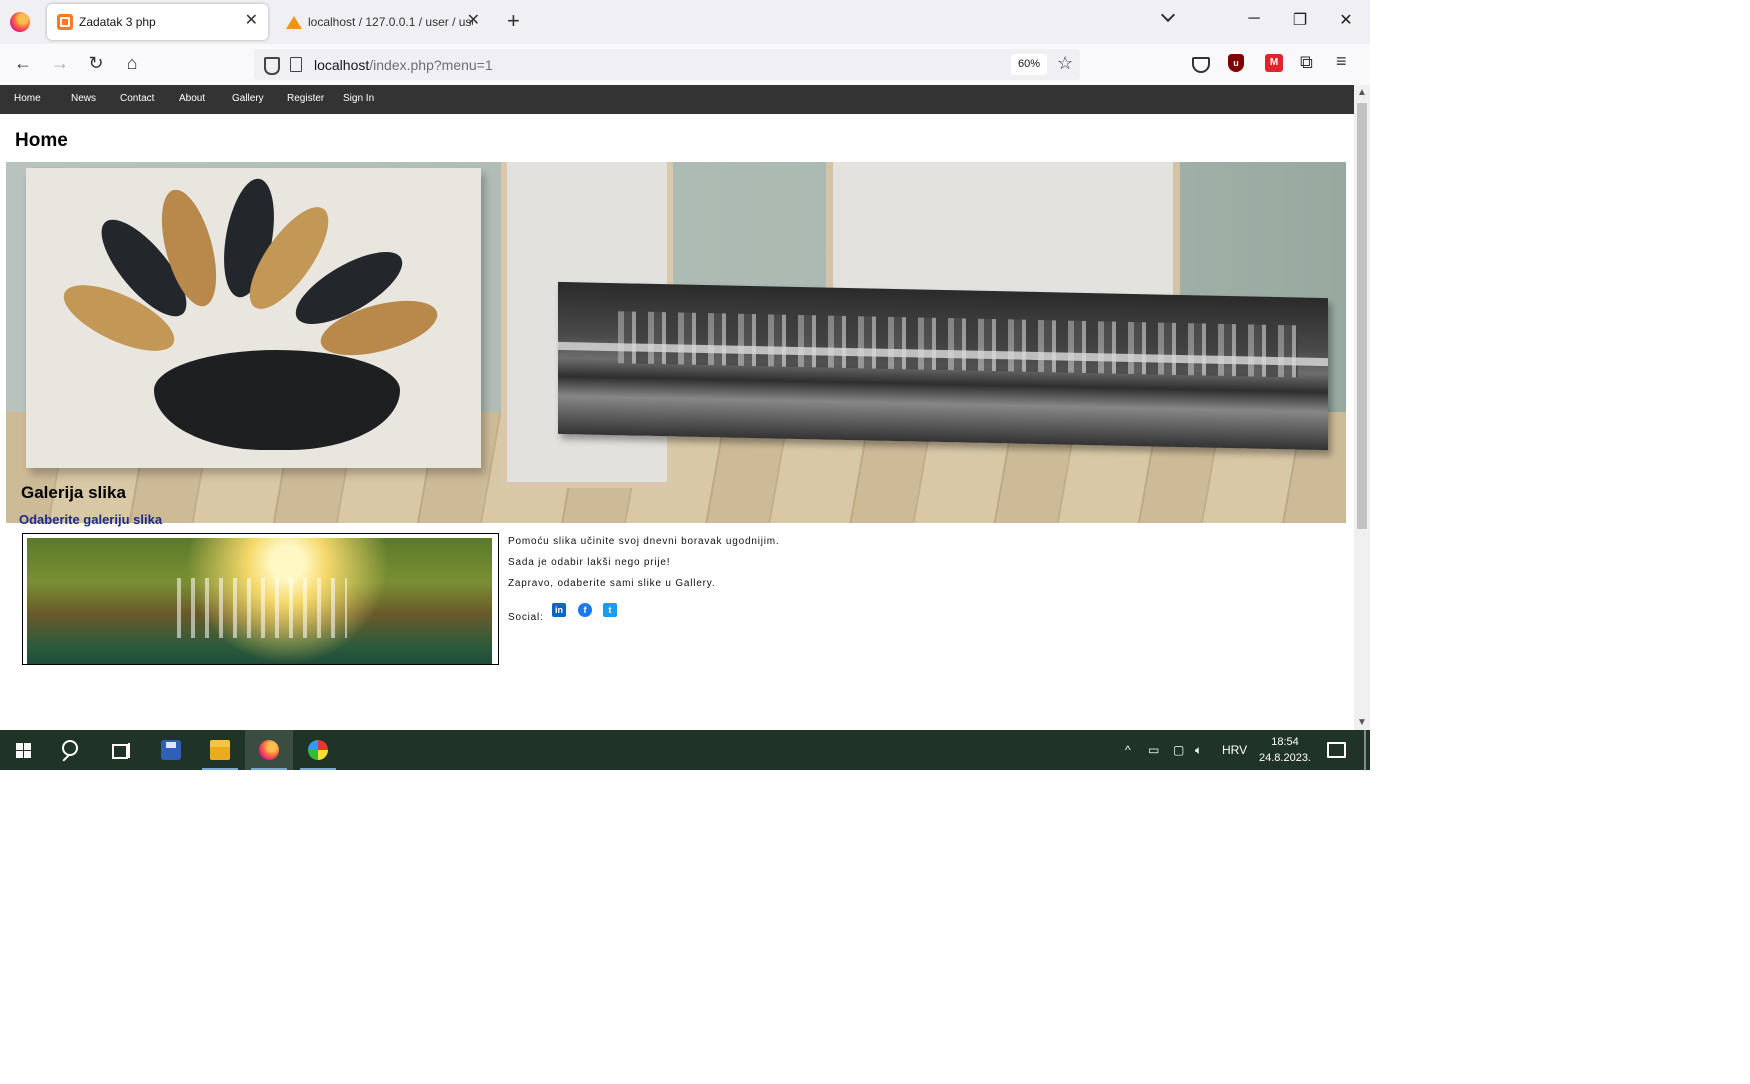 The height and width of the screenshot is (1084, 1750). I want to click on url-path: /index.php?menu=1, so click(431, 65).